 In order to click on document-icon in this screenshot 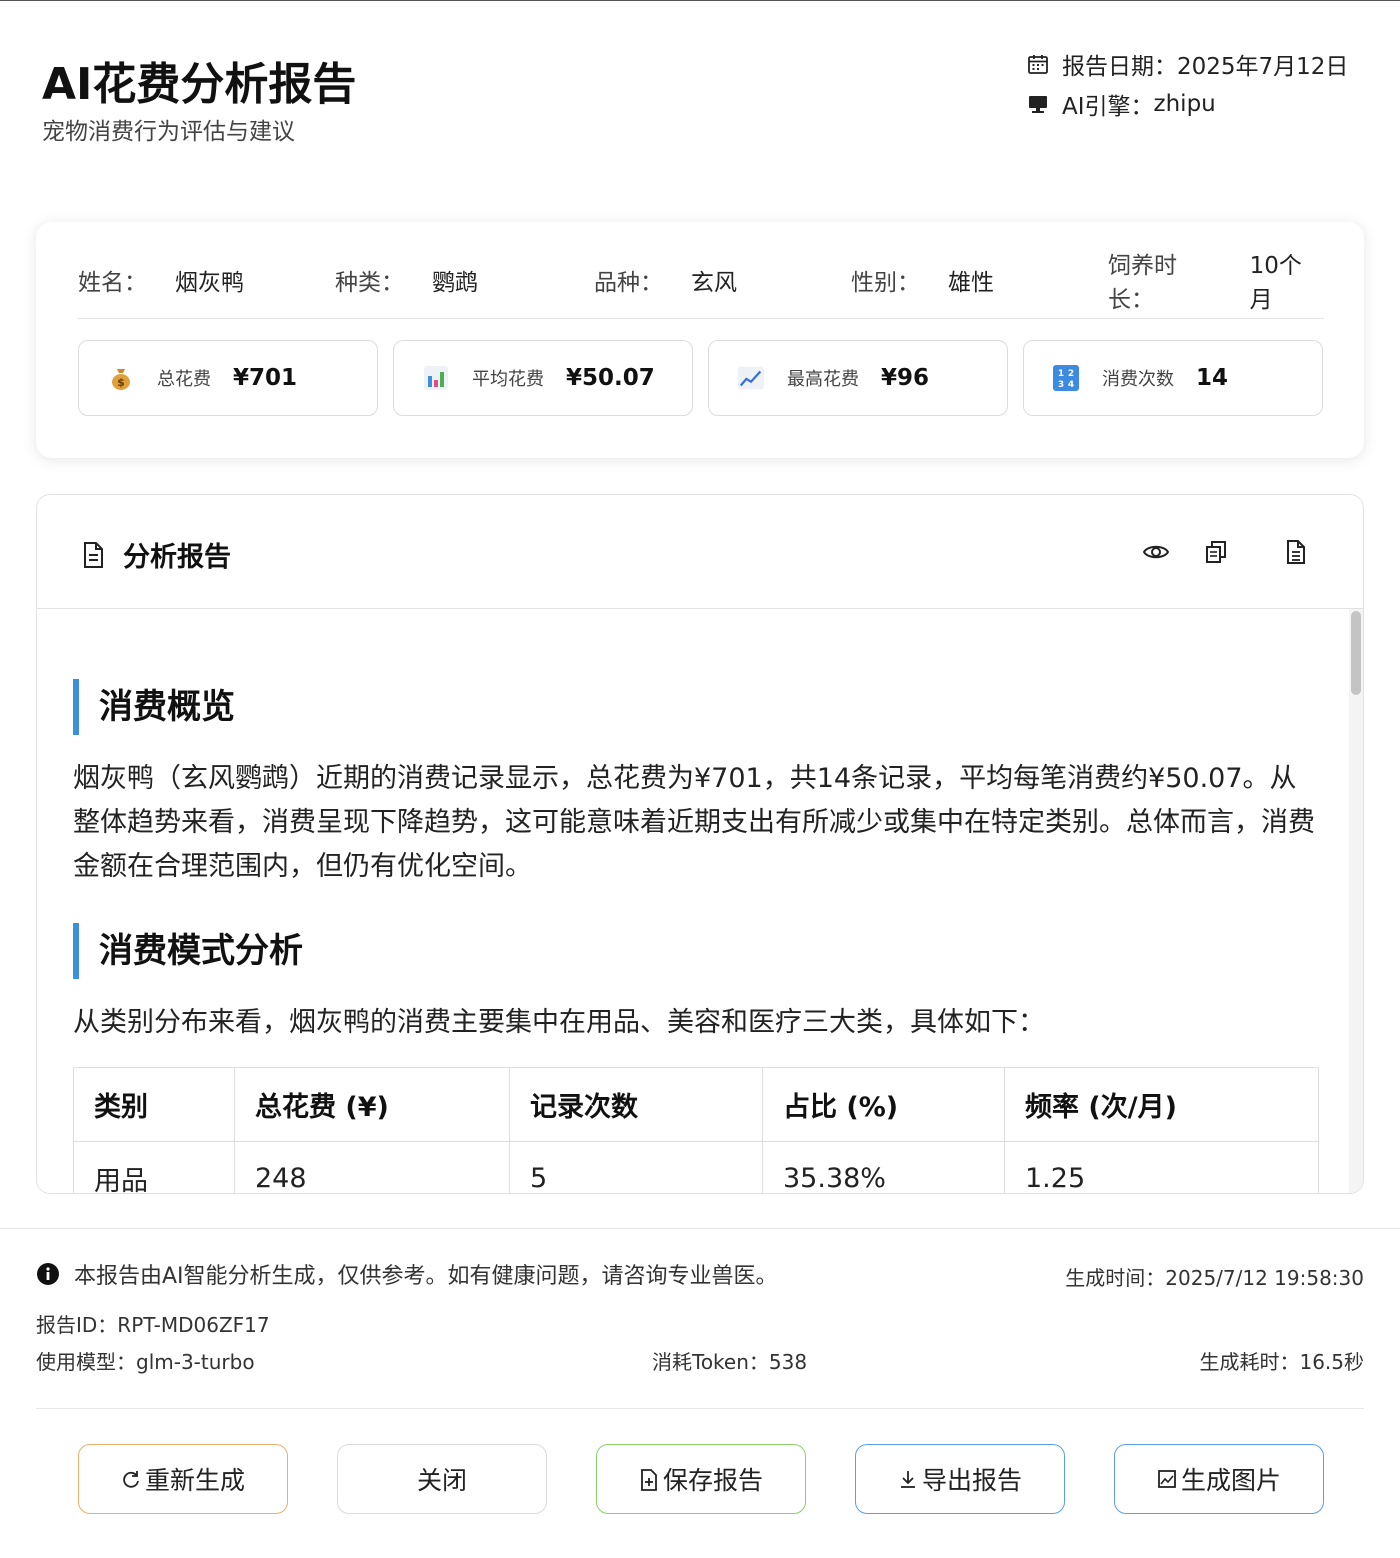, I will do `click(94, 555)`.